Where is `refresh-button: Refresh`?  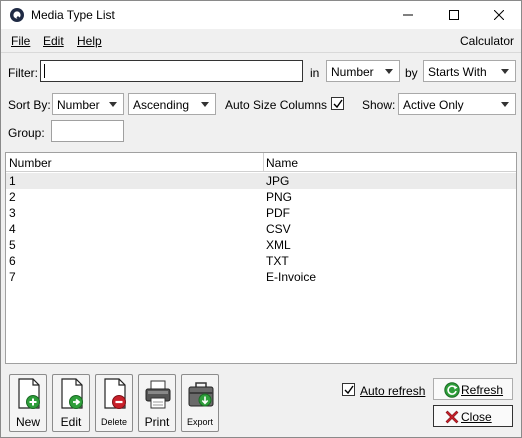
refresh-button: Refresh is located at coordinates (473, 389).